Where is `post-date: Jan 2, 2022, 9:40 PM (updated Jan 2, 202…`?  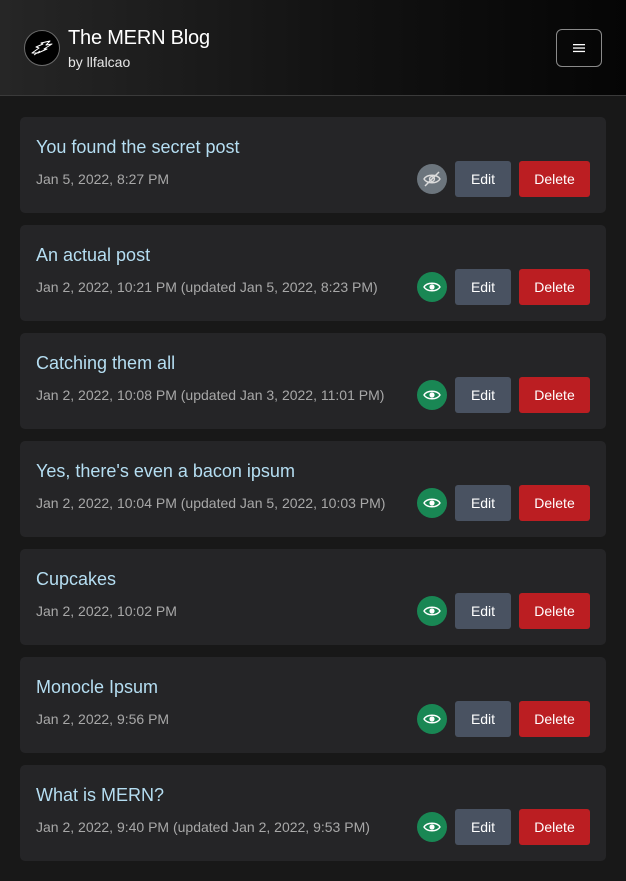
post-date: Jan 2, 2022, 9:40 PM (updated Jan 2, 202… is located at coordinates (203, 827).